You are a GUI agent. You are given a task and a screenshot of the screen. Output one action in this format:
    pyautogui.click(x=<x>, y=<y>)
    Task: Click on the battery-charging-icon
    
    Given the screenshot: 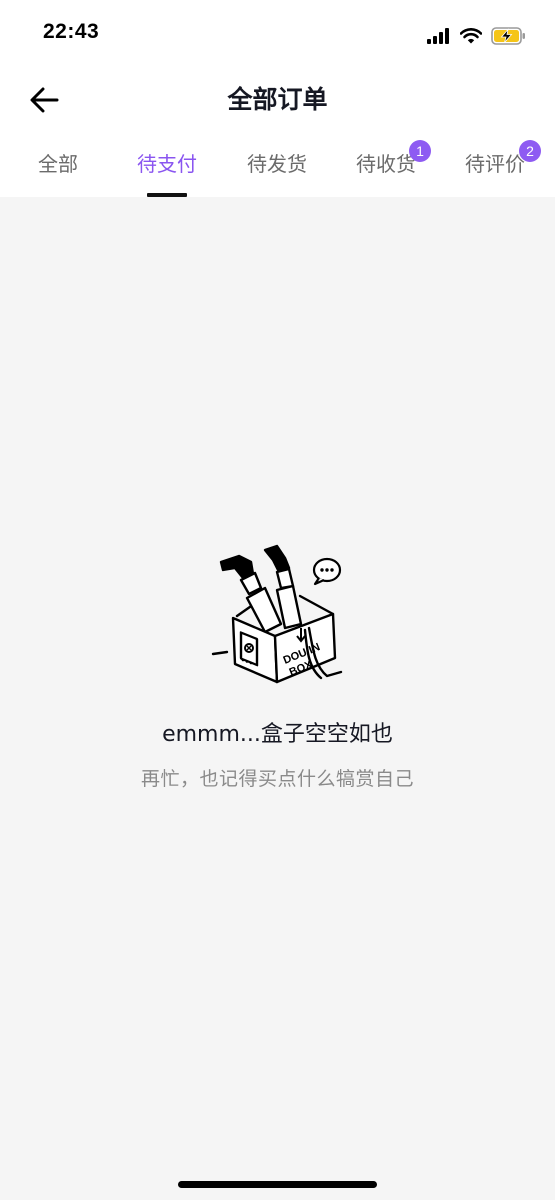 What is the action you would take?
    pyautogui.click(x=508, y=36)
    